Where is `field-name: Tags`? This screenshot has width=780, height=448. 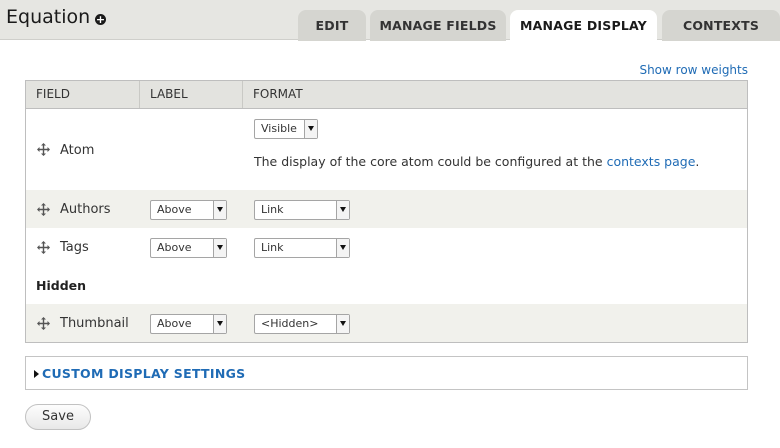 field-name: Tags is located at coordinates (74, 247).